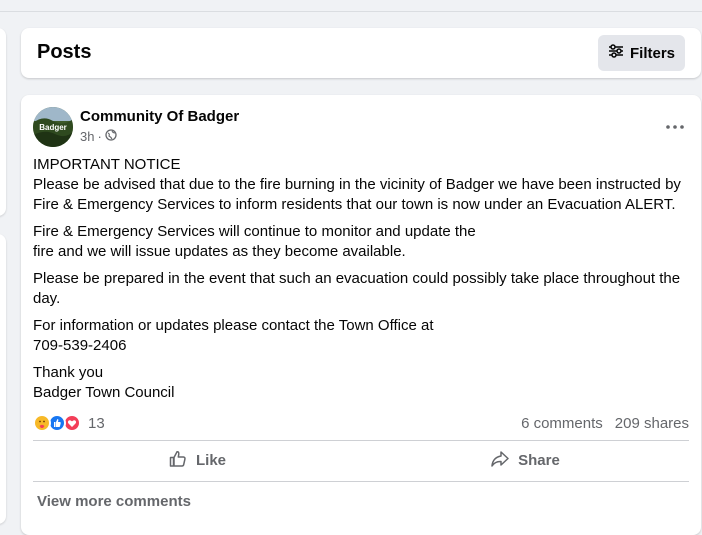 The width and height of the screenshot is (702, 535). I want to click on share-label: Share, so click(539, 460).